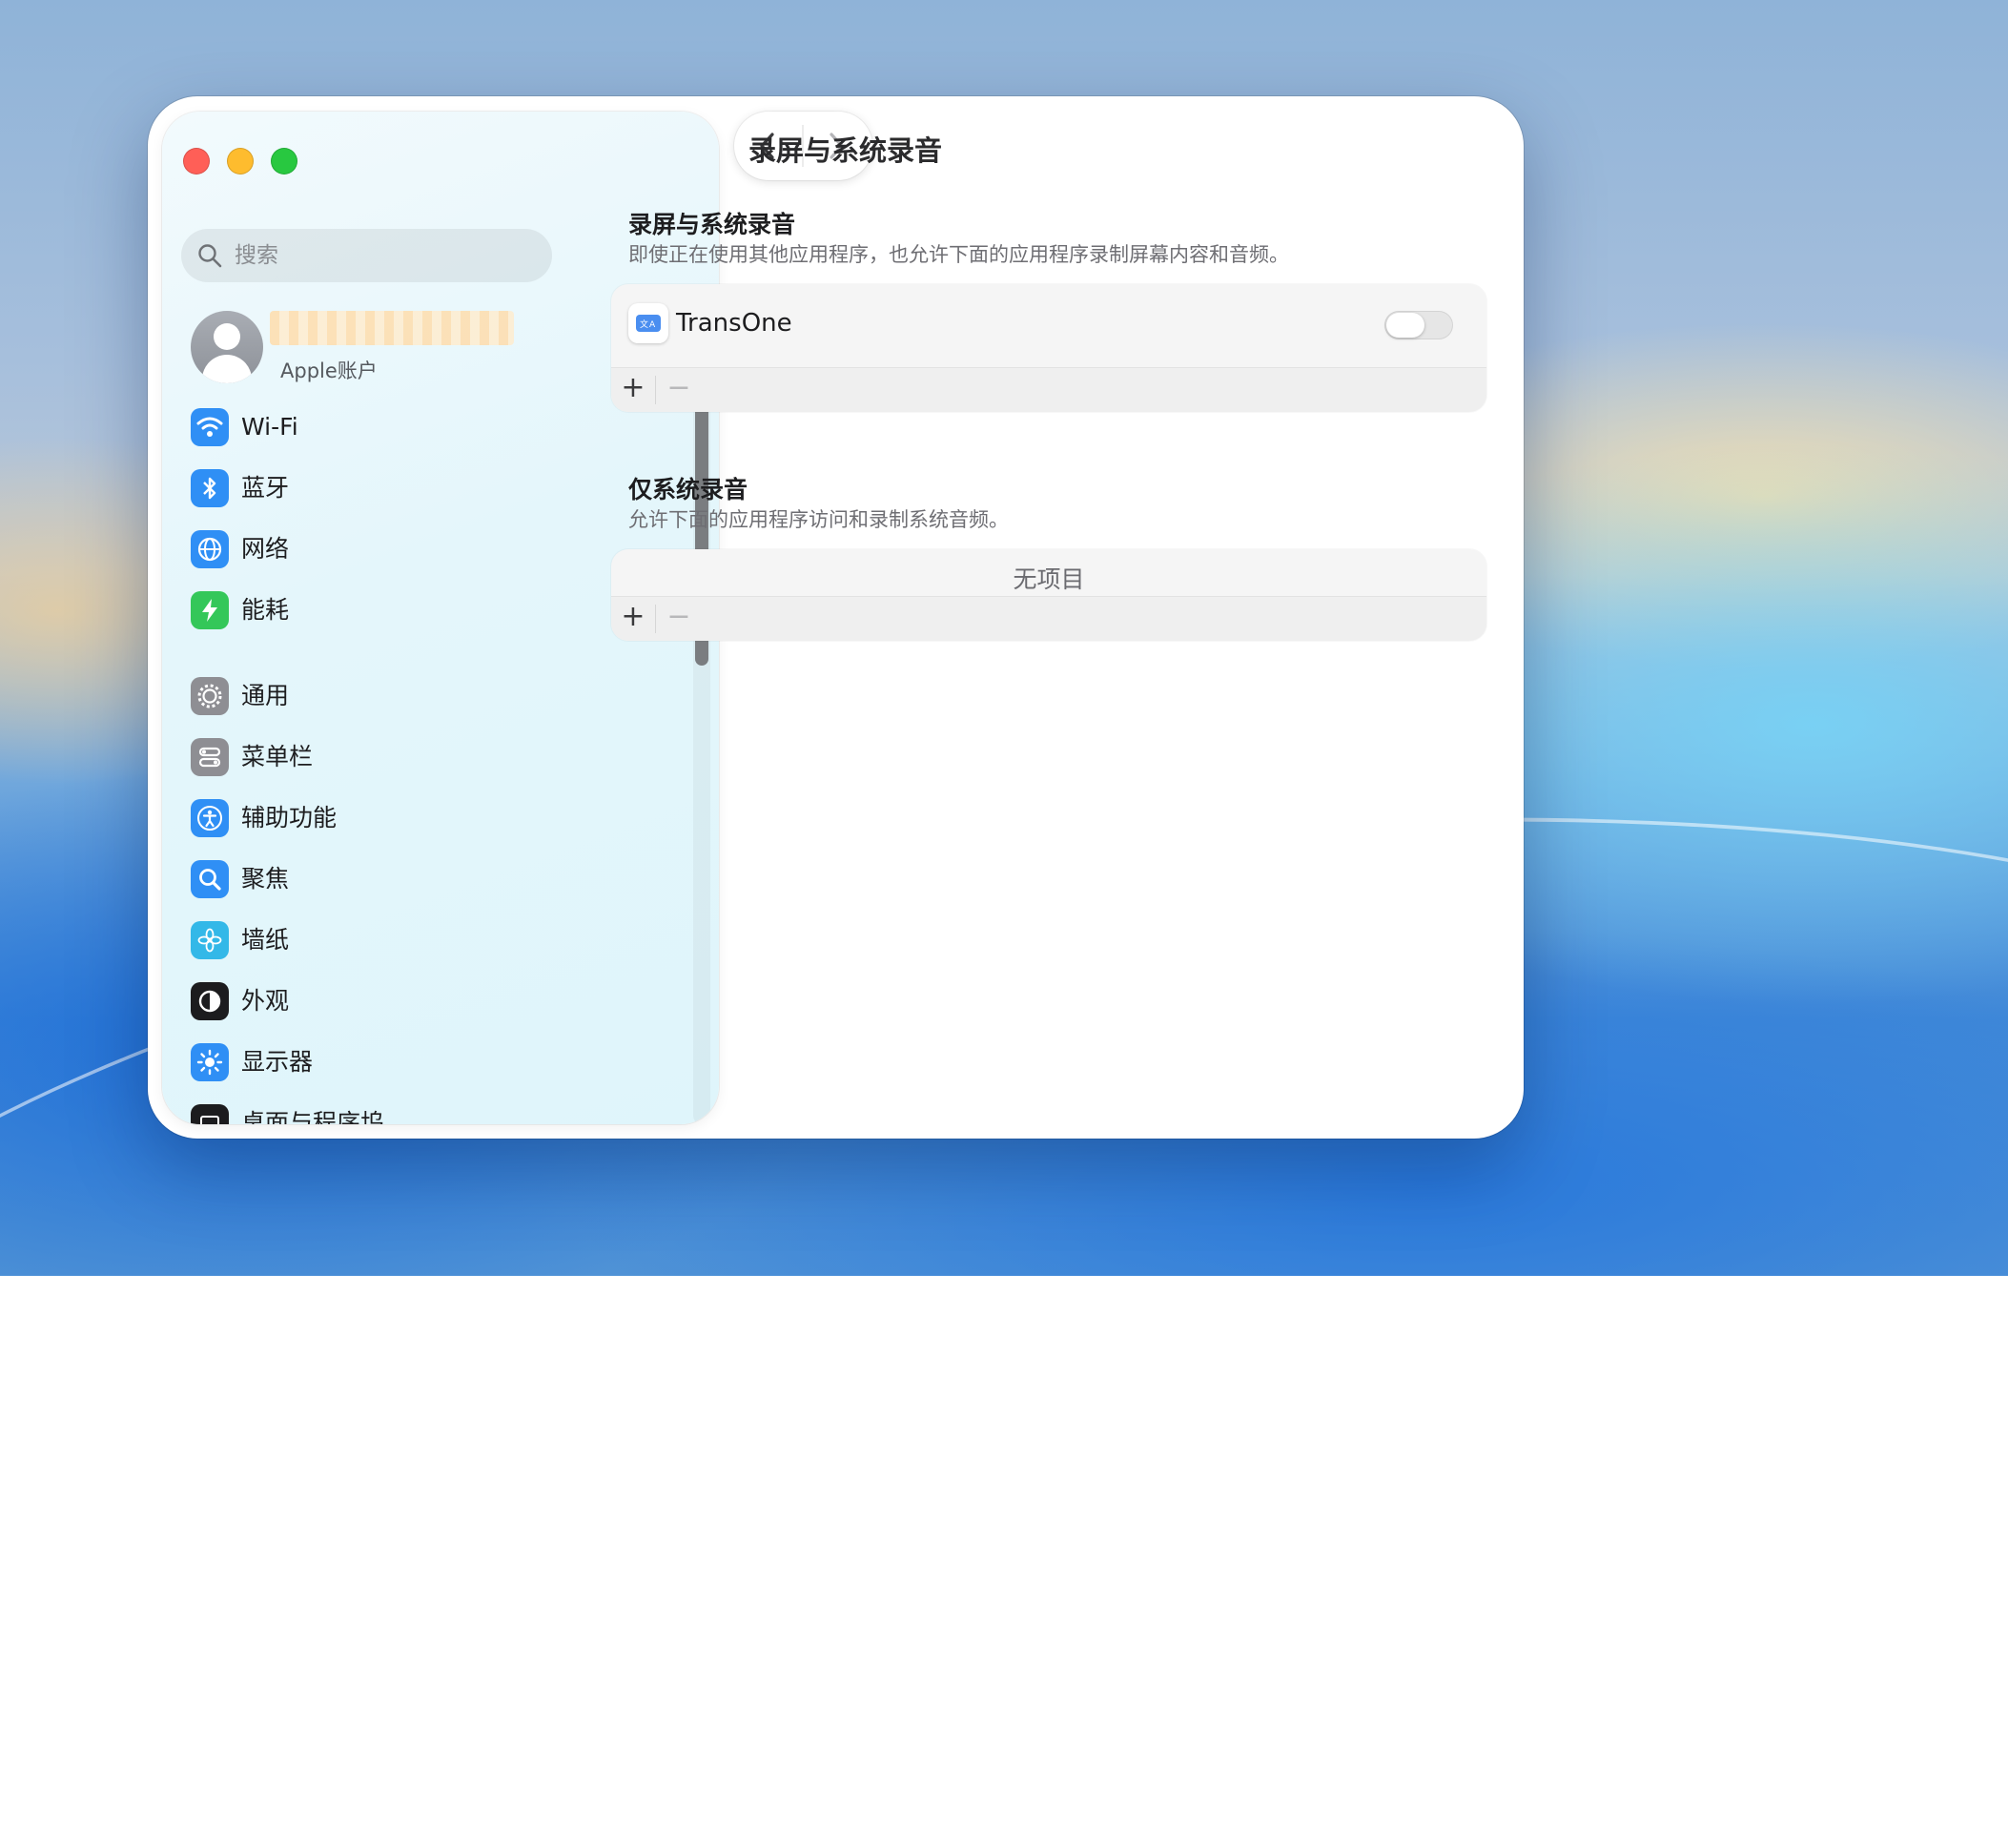 This screenshot has width=2008, height=1848. What do you see at coordinates (289, 818) in the screenshot?
I see `sidebar-item-label: 辅助功能` at bounding box center [289, 818].